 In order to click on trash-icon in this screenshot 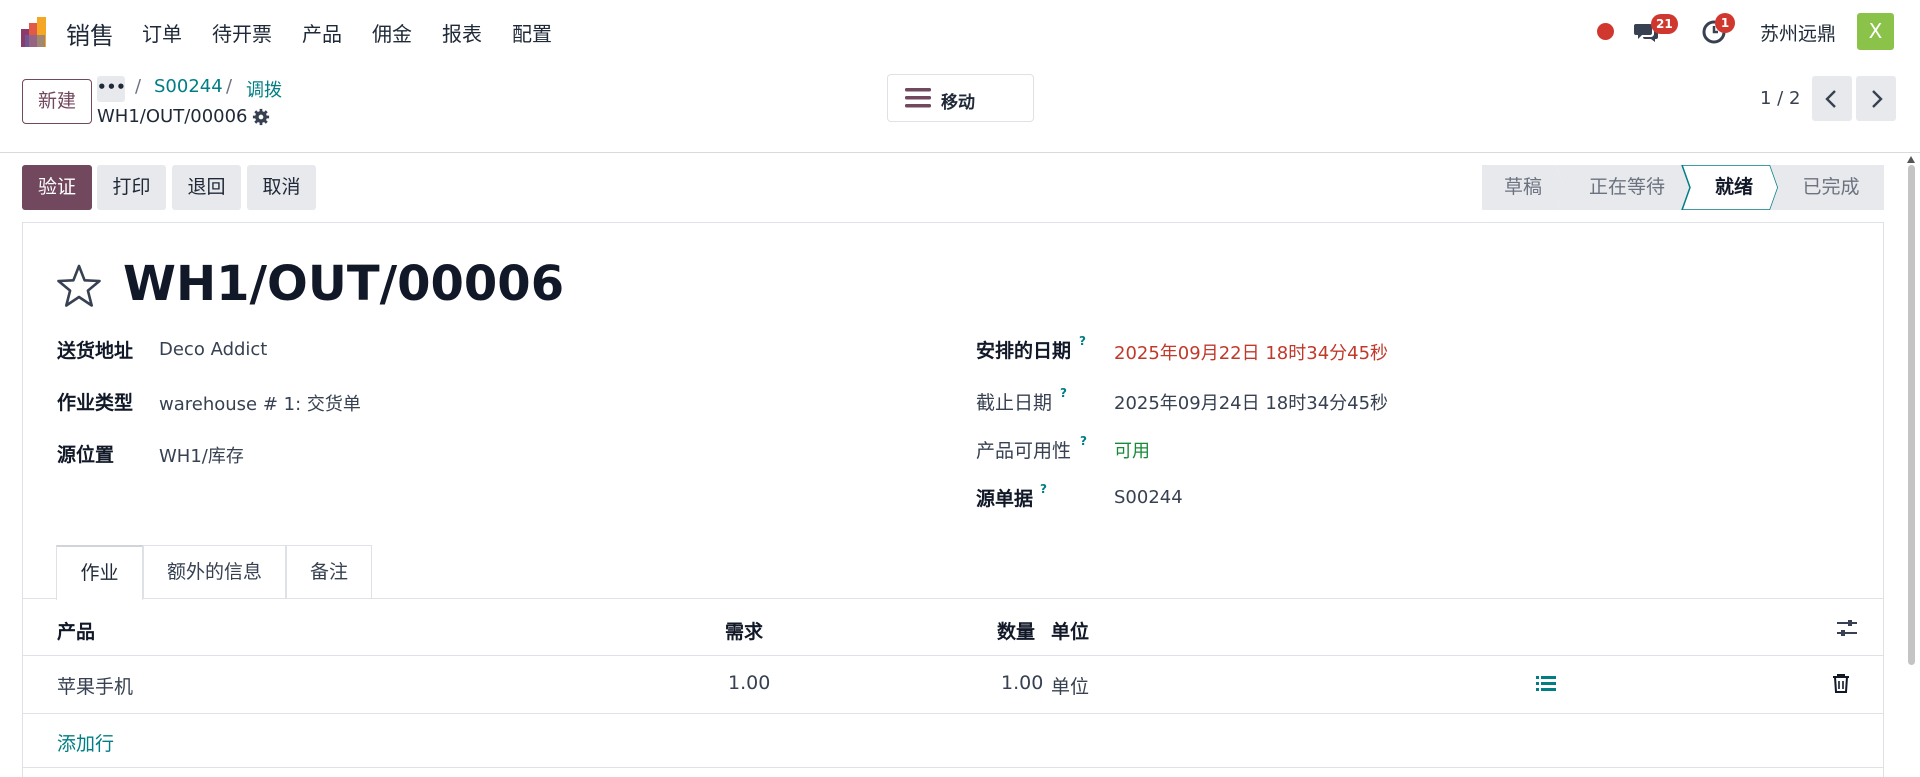, I will do `click(1841, 683)`.